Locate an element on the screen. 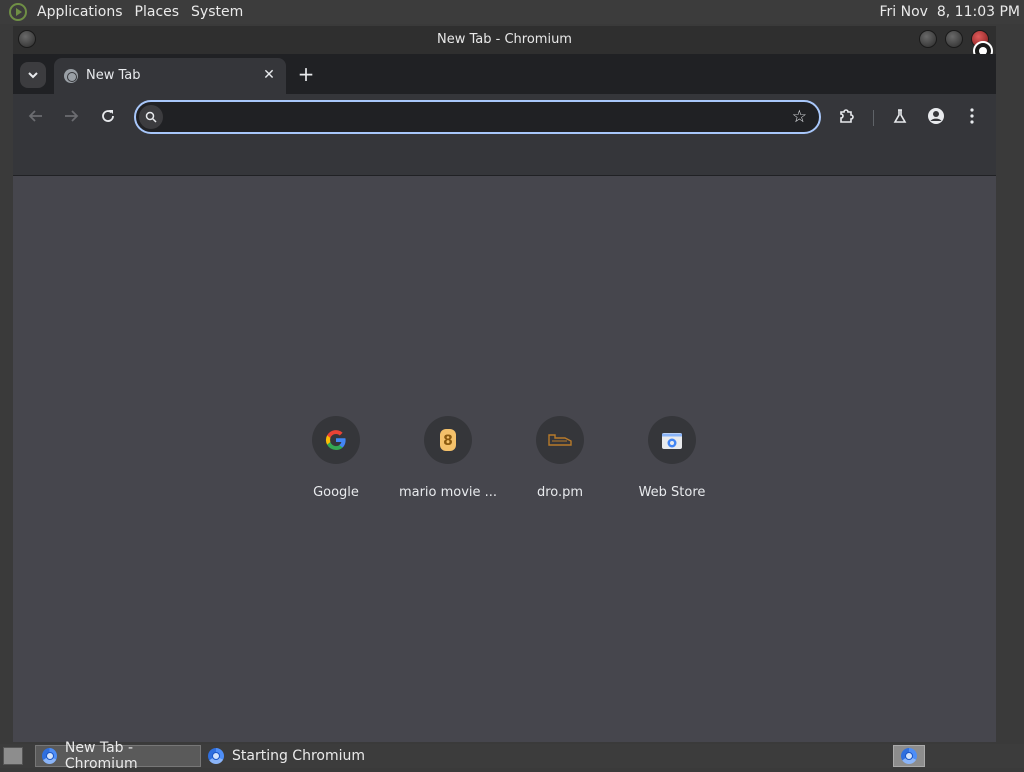  profile-button is located at coordinates (936, 116).